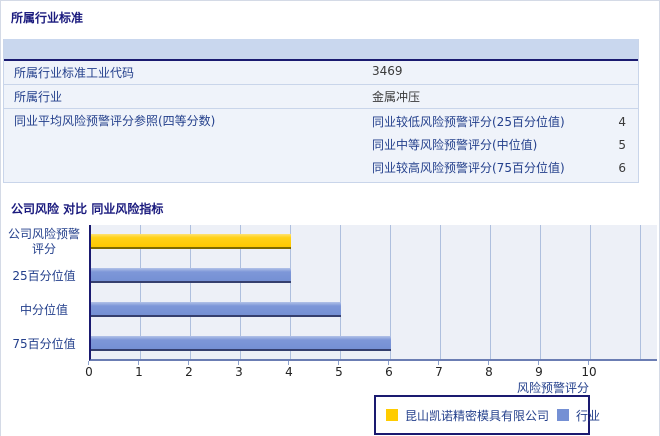  I want to click on x-tick-label: 5, so click(339, 372).